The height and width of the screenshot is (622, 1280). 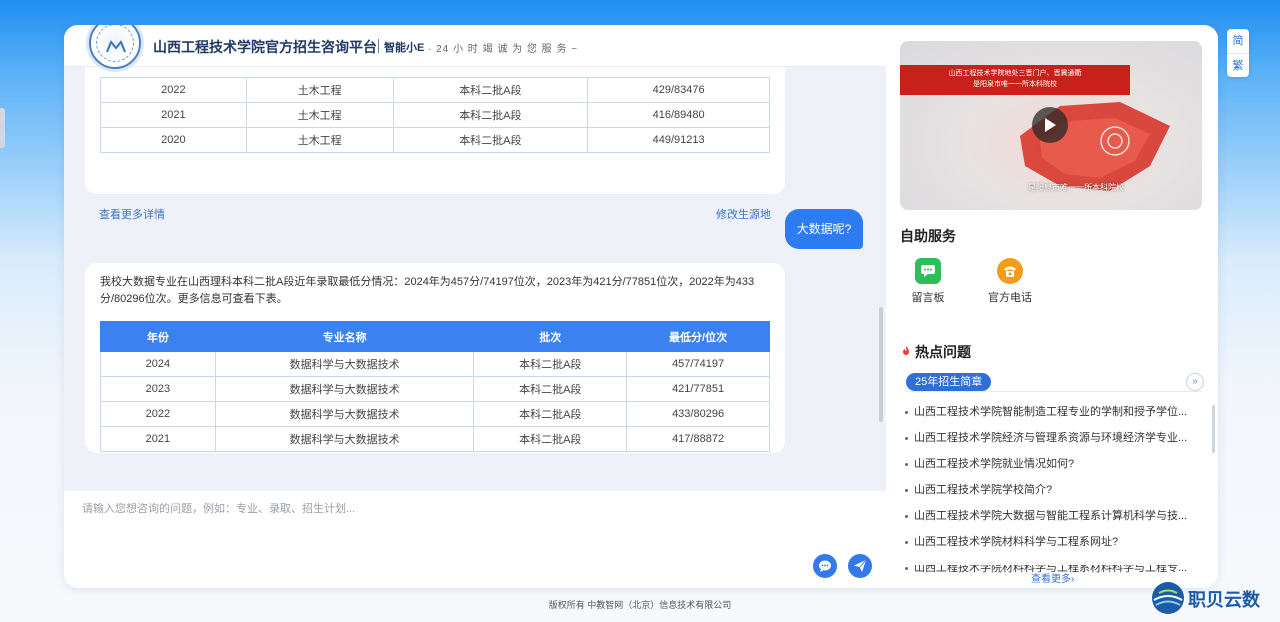 I want to click on table-cell: 433/80296, so click(x=698, y=414).